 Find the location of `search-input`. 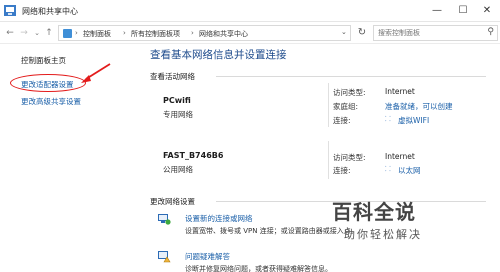

search-input is located at coordinates (428, 33).